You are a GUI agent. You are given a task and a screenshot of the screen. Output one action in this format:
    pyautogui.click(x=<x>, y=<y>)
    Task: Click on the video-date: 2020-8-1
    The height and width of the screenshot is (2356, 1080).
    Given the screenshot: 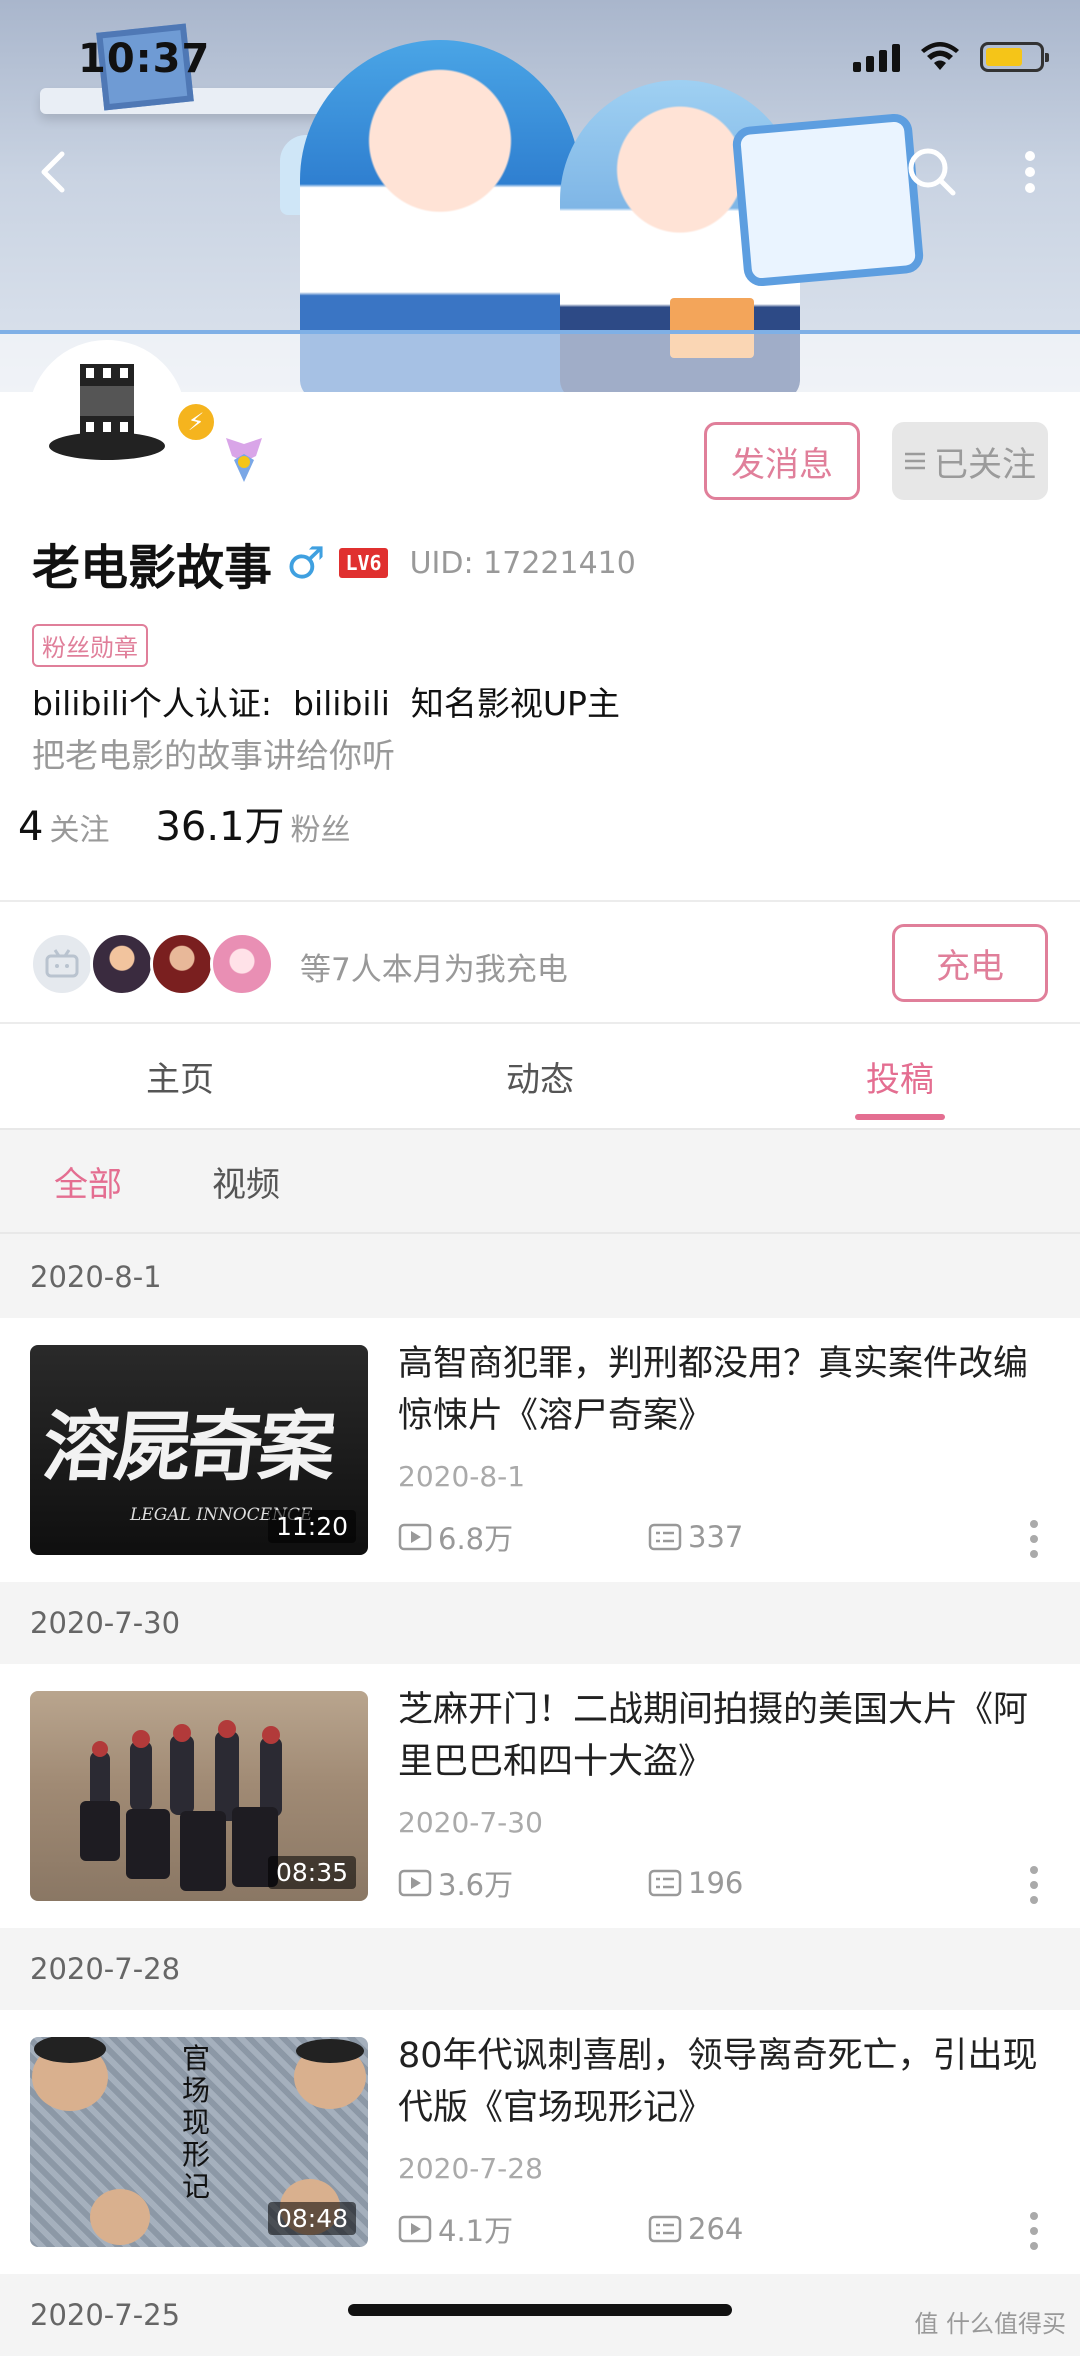 What is the action you would take?
    pyautogui.click(x=462, y=1476)
    